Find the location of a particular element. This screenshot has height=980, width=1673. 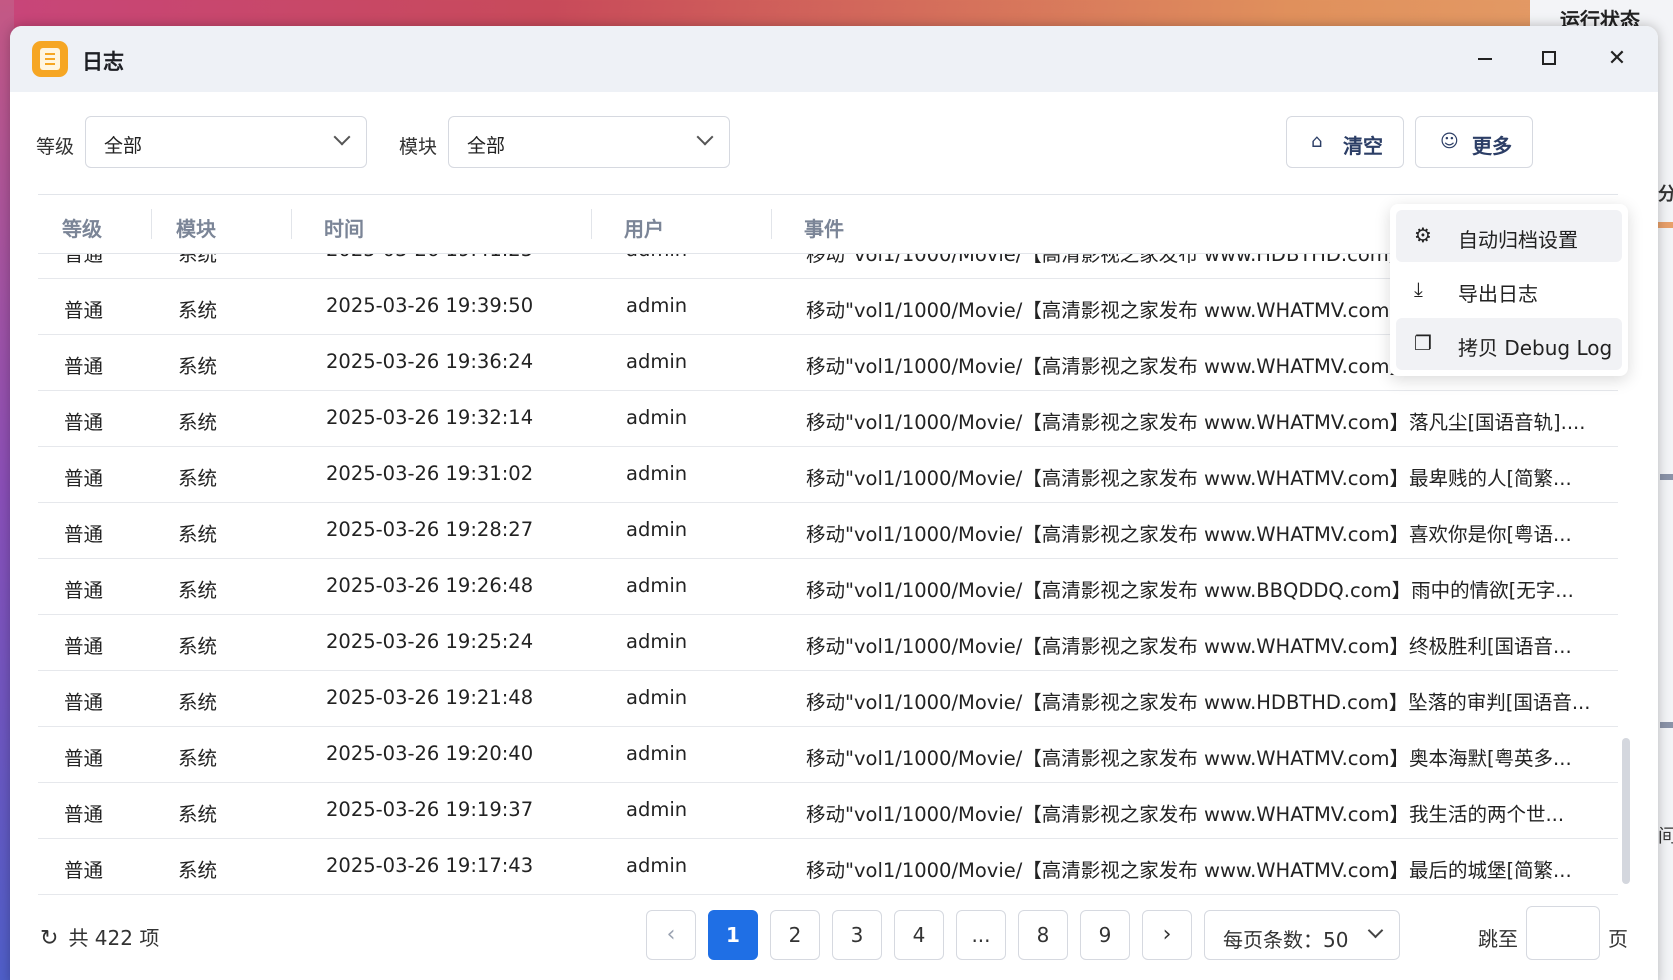

menu-item-label: 导出日志 is located at coordinates (1498, 294).